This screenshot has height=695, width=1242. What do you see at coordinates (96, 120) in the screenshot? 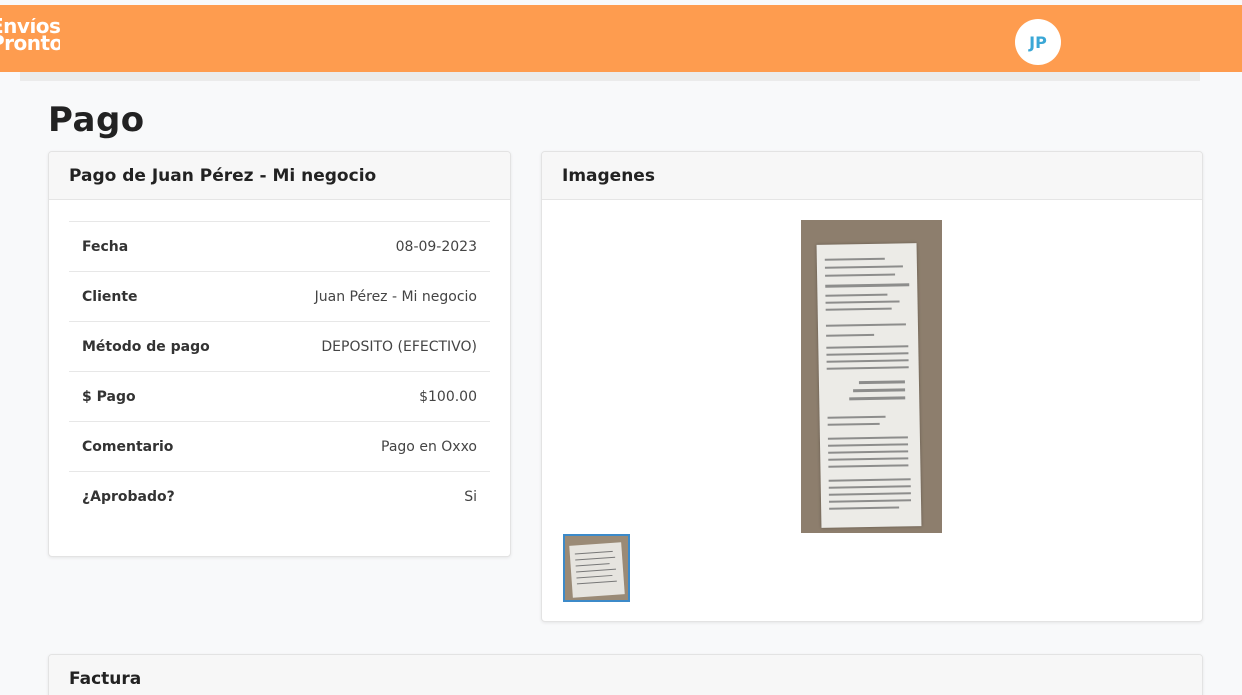
I see `page-title: Pago` at bounding box center [96, 120].